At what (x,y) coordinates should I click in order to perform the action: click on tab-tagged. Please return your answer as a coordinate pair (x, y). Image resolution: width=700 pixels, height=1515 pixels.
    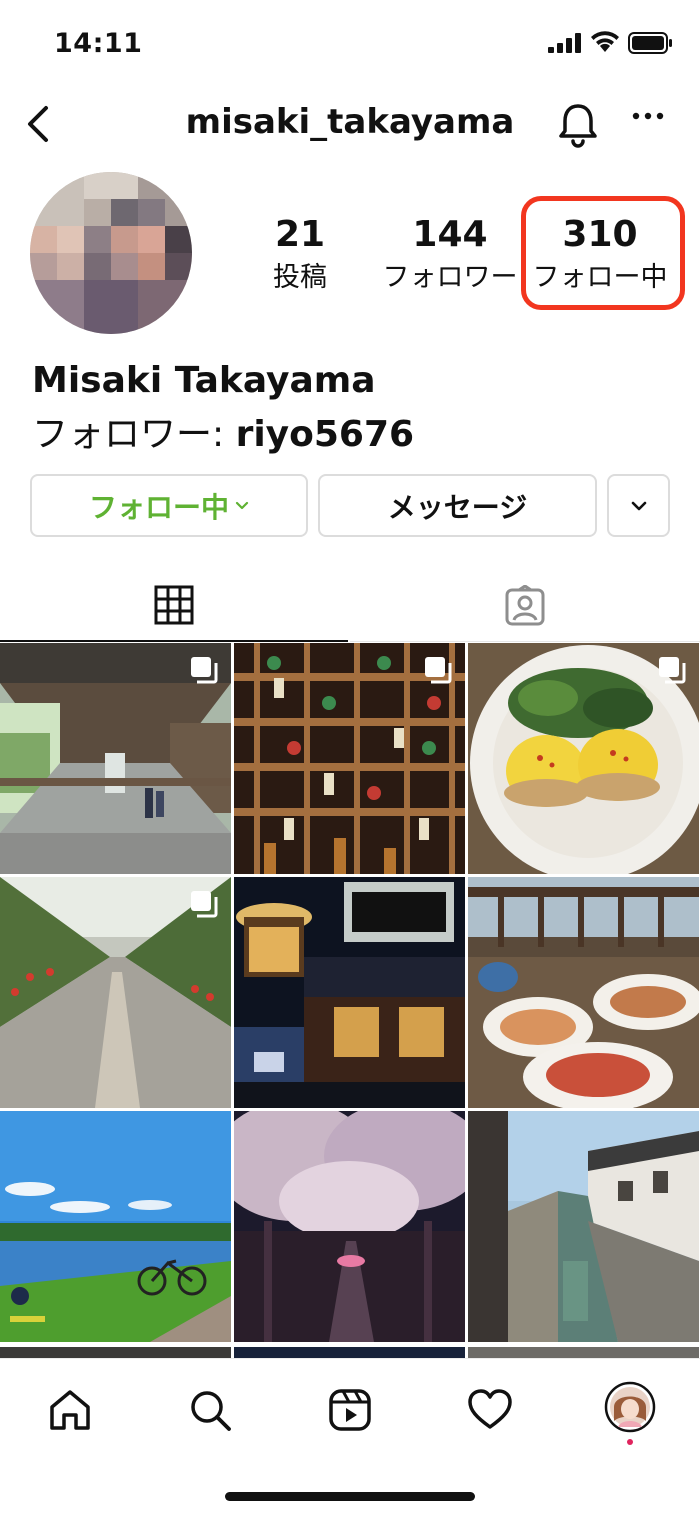
    Looking at the image, I should click on (525, 606).